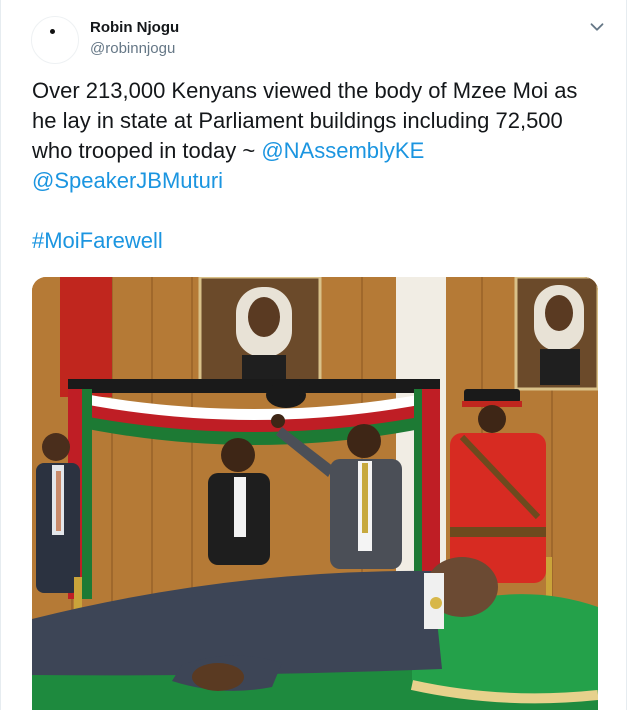 Image resolution: width=627 pixels, height=710 pixels. What do you see at coordinates (134, 49) in the screenshot?
I see `author-handle: @robinnjogu` at bounding box center [134, 49].